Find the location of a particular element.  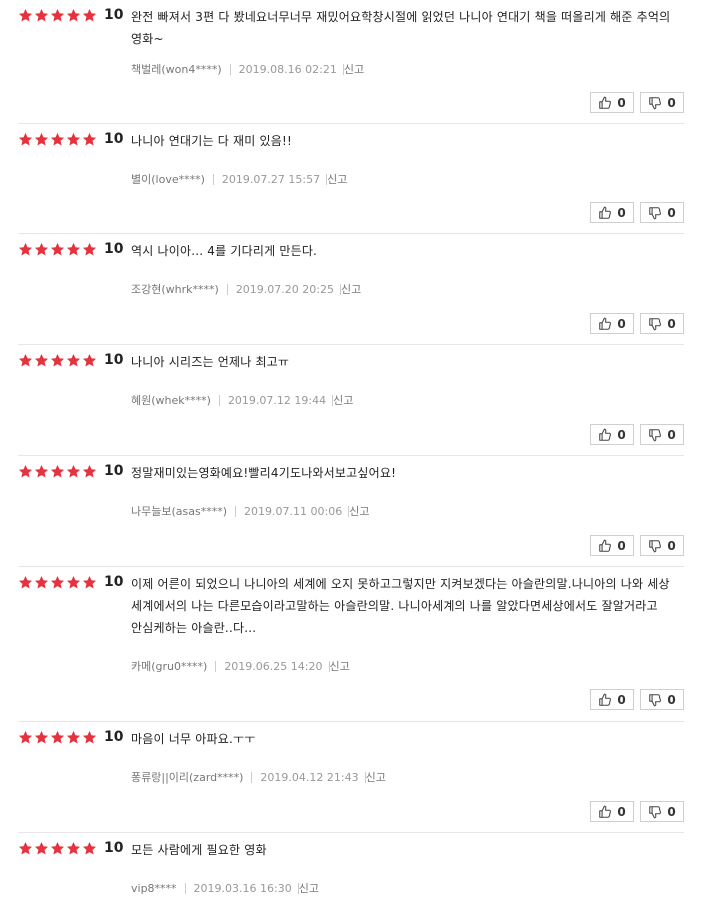

review-date: 2019.07.12 19:44 is located at coordinates (277, 400).